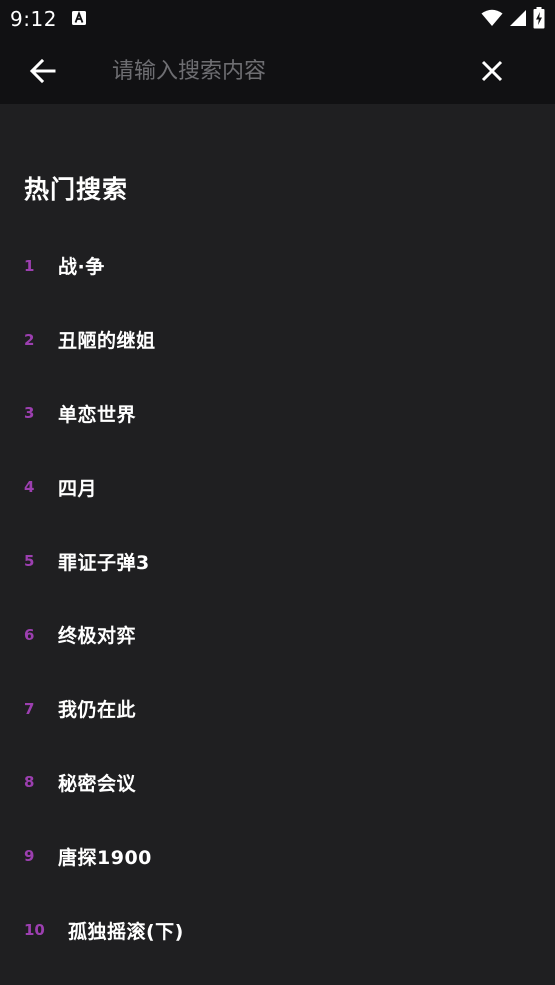 The height and width of the screenshot is (985, 555). What do you see at coordinates (97, 783) in the screenshot?
I see `hot-search-title-text: 秘密会议` at bounding box center [97, 783].